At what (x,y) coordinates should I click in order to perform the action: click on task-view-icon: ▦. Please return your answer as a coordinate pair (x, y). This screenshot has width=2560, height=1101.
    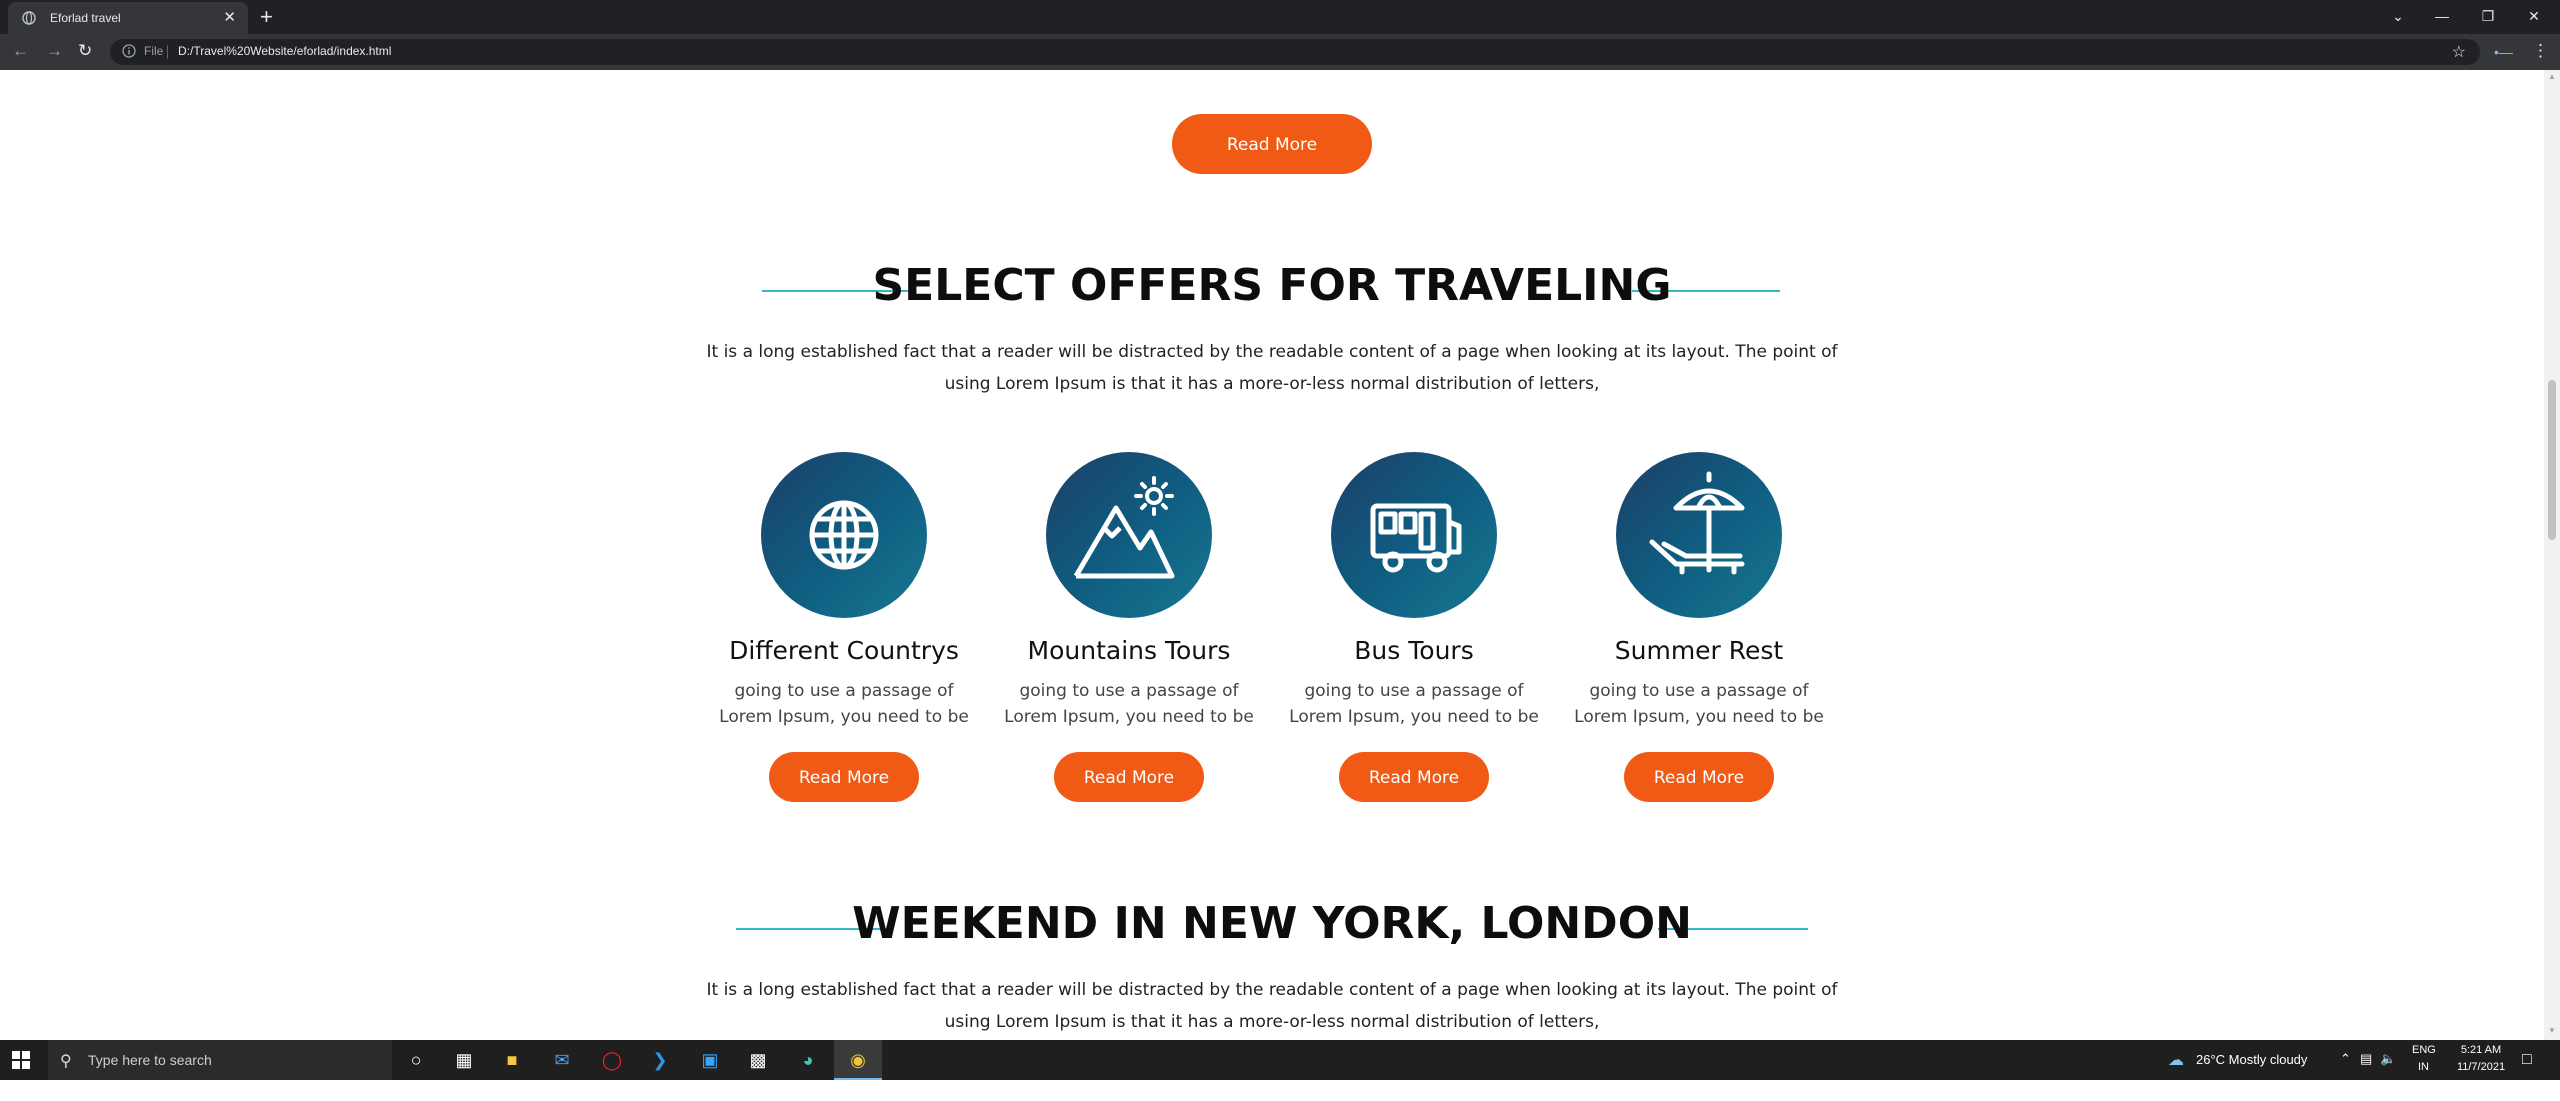
    Looking at the image, I should click on (464, 1060).